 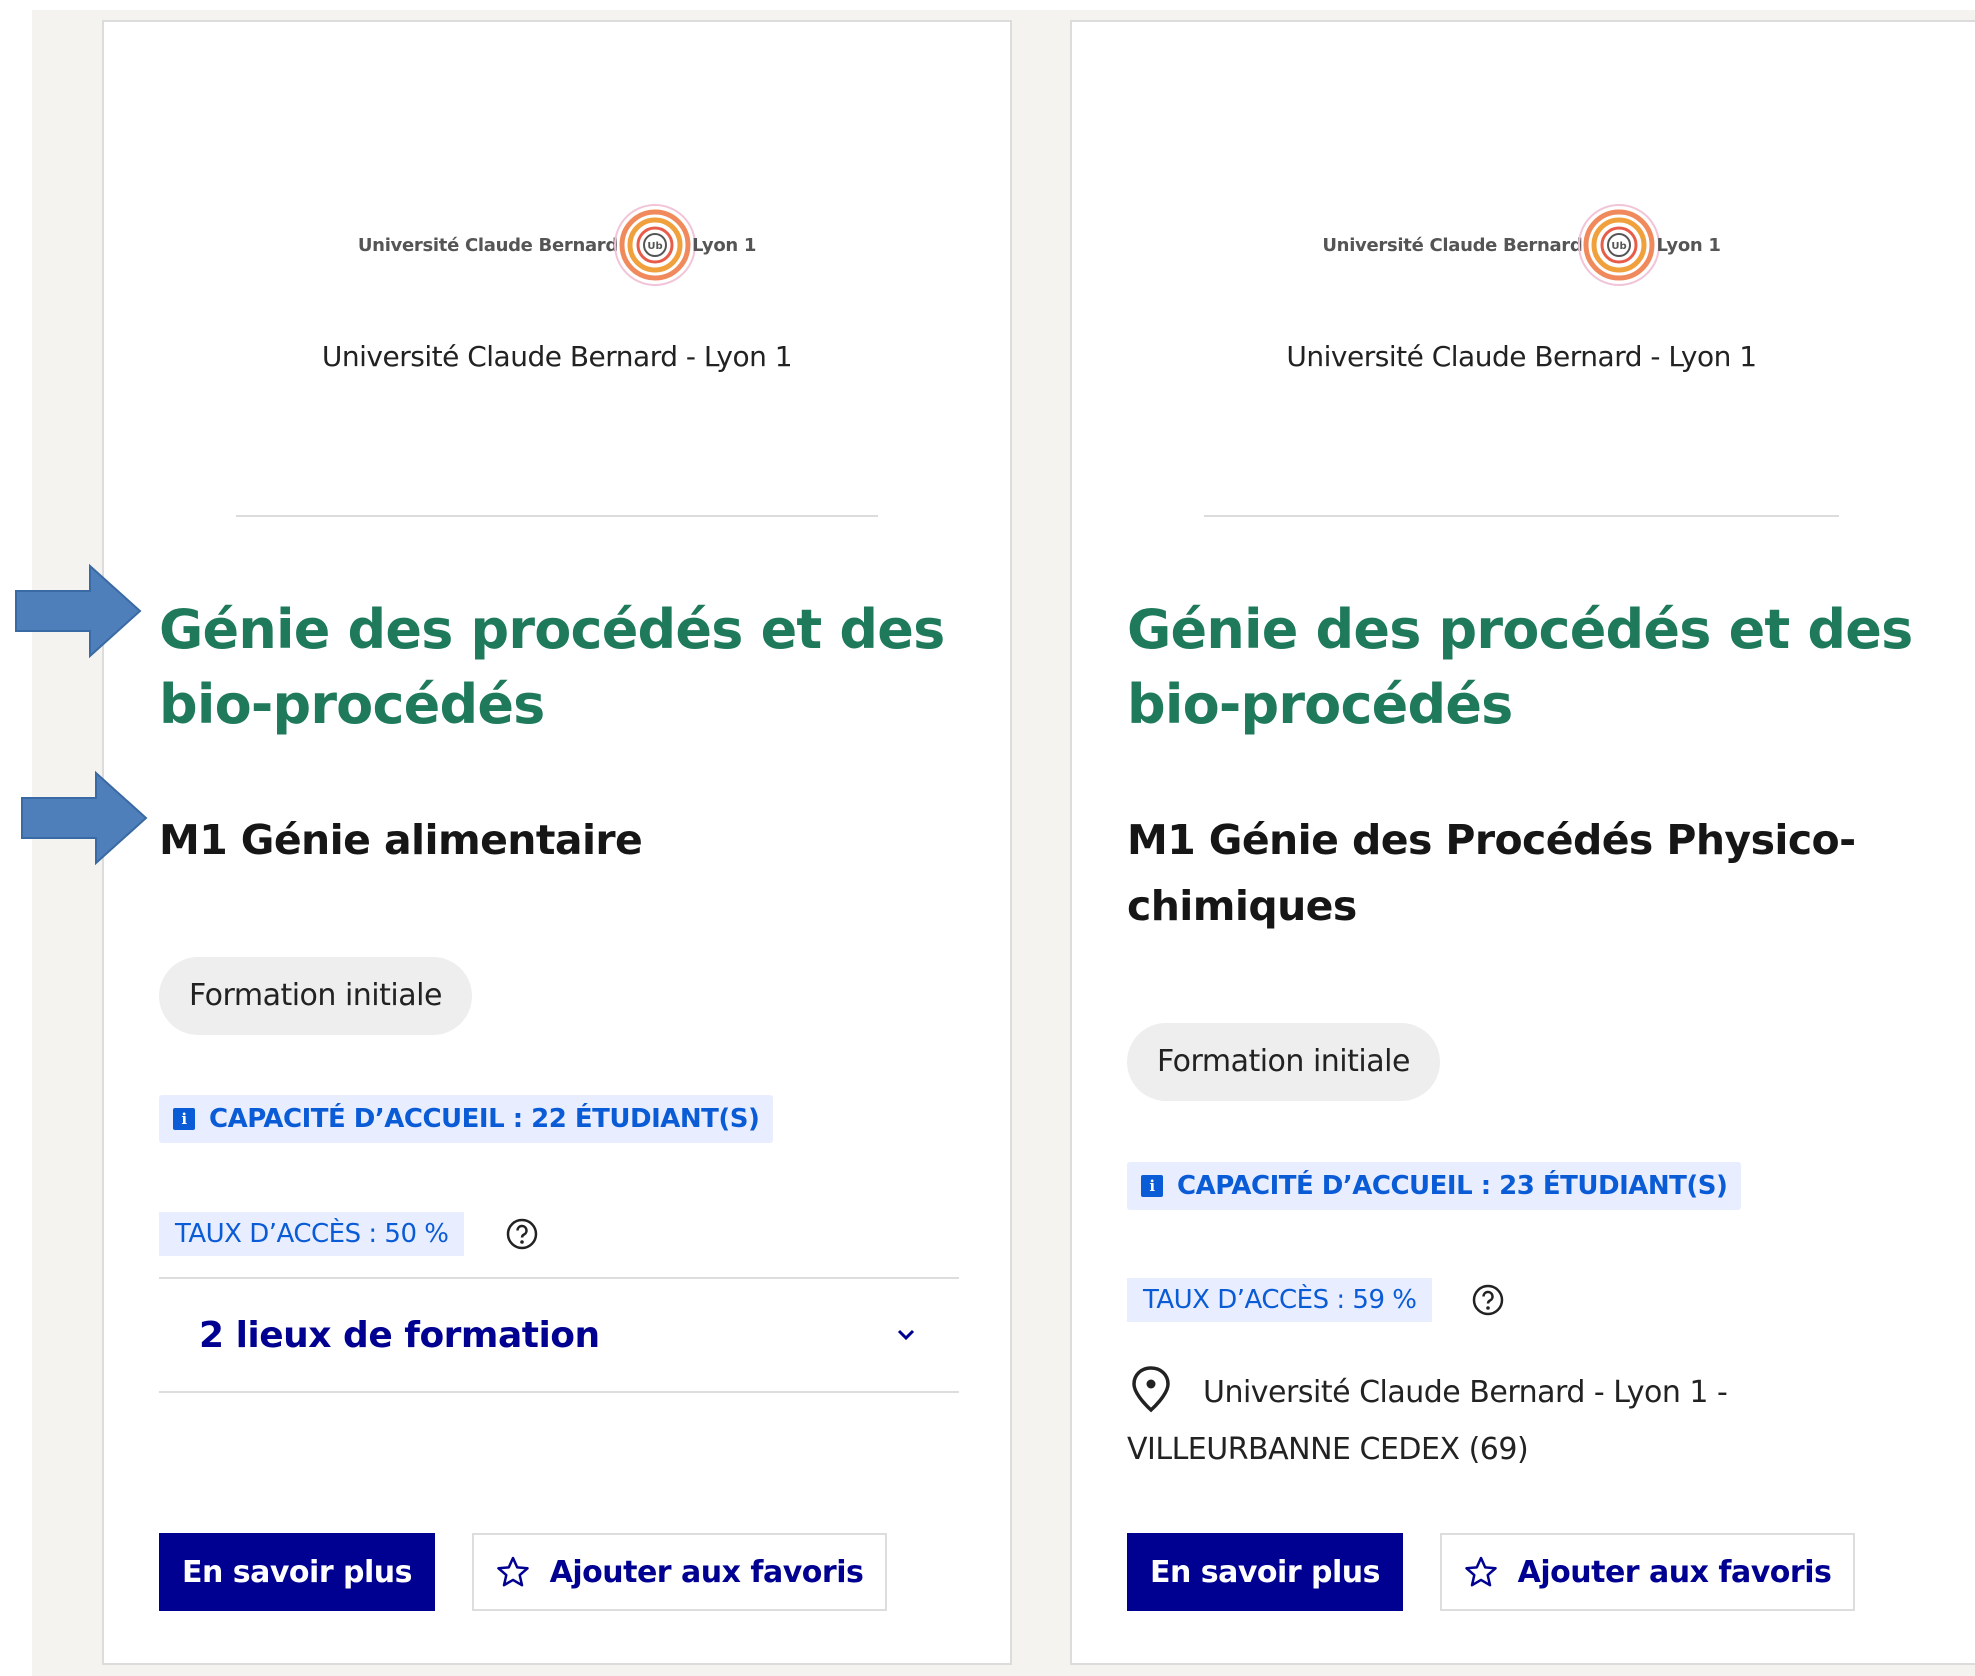 What do you see at coordinates (1491, 873) in the screenshot?
I see `formation-mention-title: M1 Génie des Procédés Physico-chimiques` at bounding box center [1491, 873].